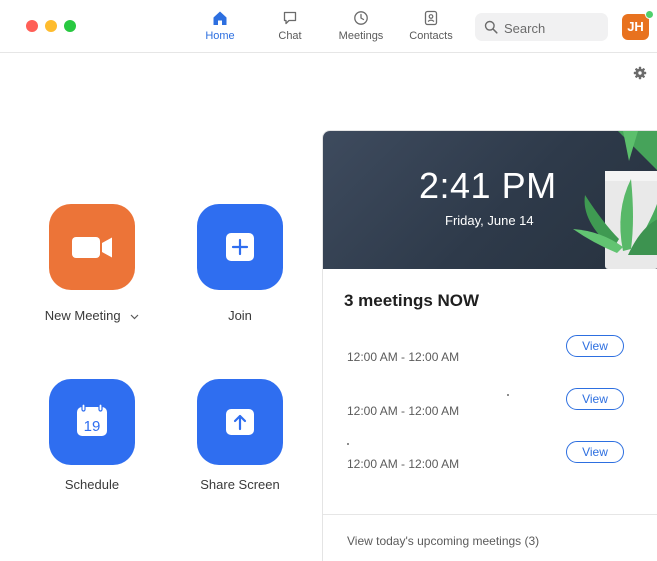 This screenshot has width=657, height=561. Describe the element at coordinates (361, 18) in the screenshot. I see `clock-icon` at that location.